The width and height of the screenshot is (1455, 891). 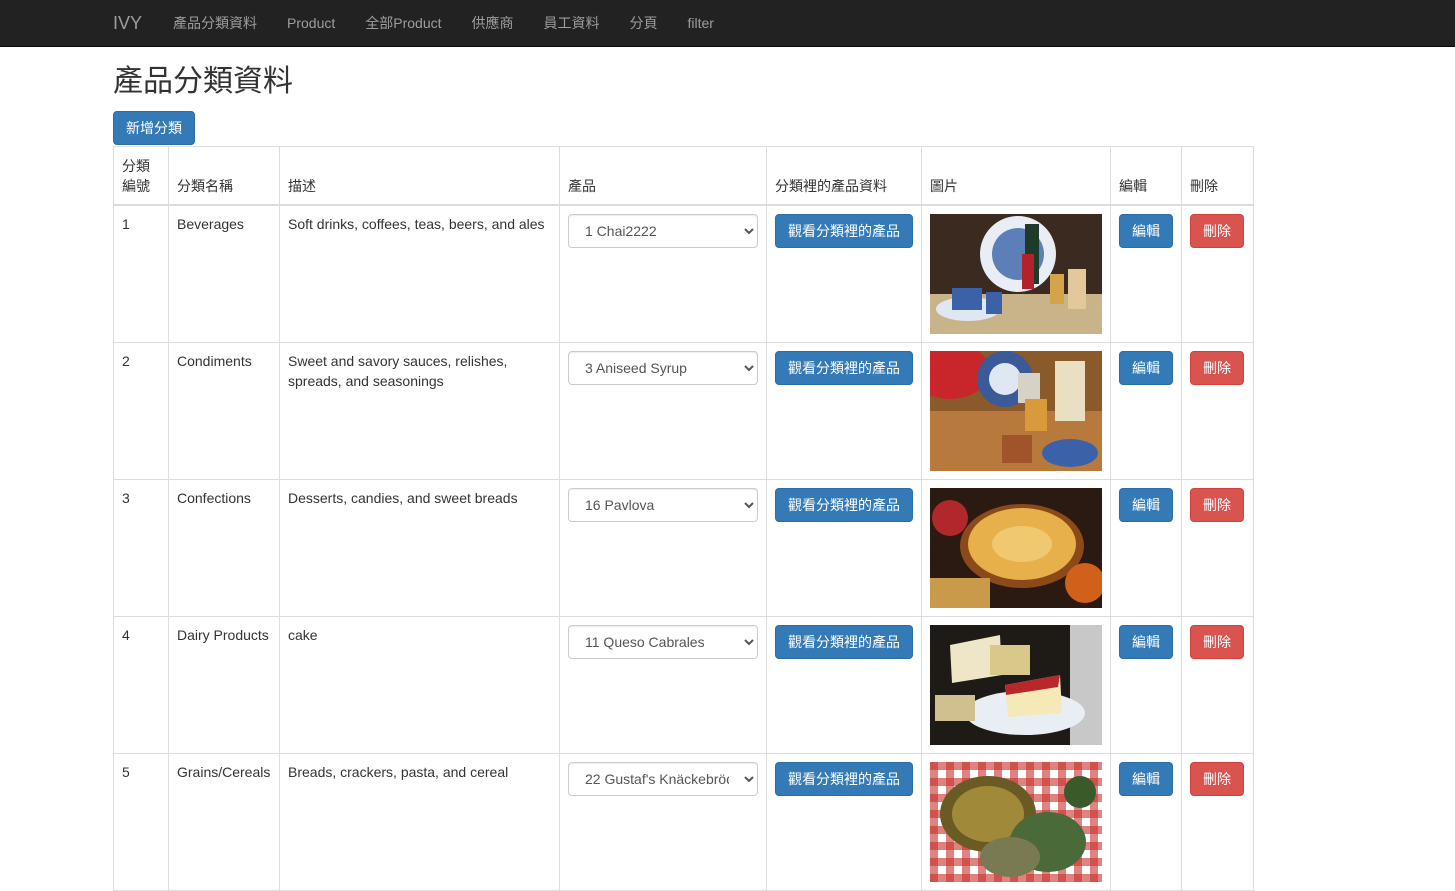 I want to click on header-product: 產品, so click(x=663, y=176).